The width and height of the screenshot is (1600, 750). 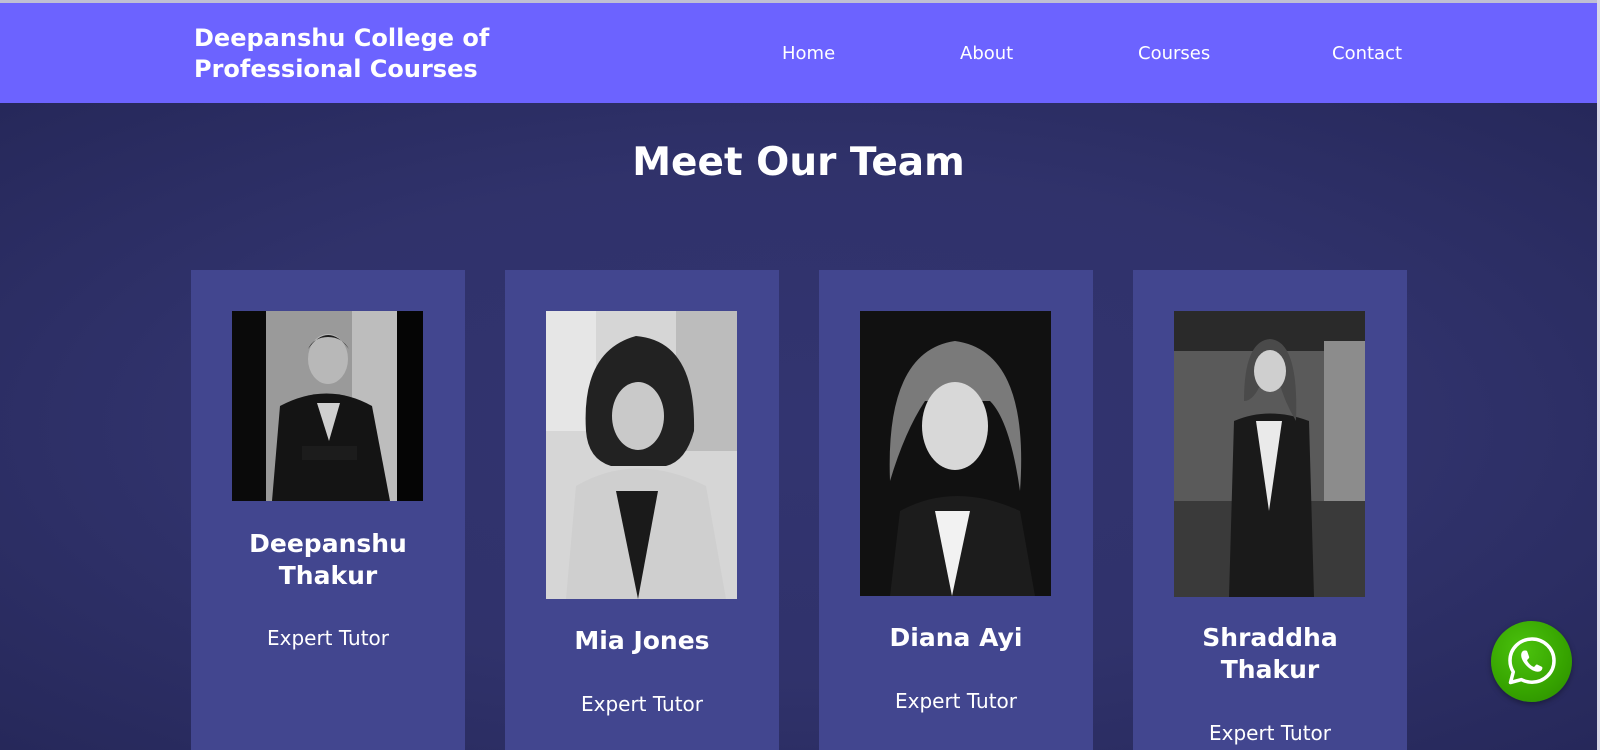 What do you see at coordinates (336, 69) in the screenshot?
I see `brand-line-2: Professional Courses` at bounding box center [336, 69].